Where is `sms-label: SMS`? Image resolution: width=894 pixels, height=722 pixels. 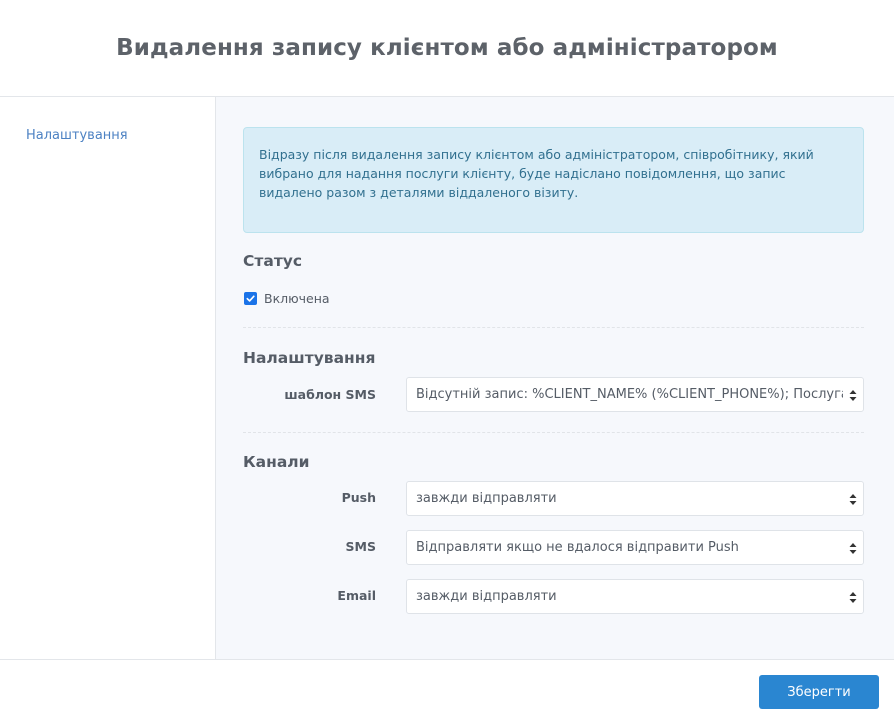 sms-label: SMS is located at coordinates (360, 546).